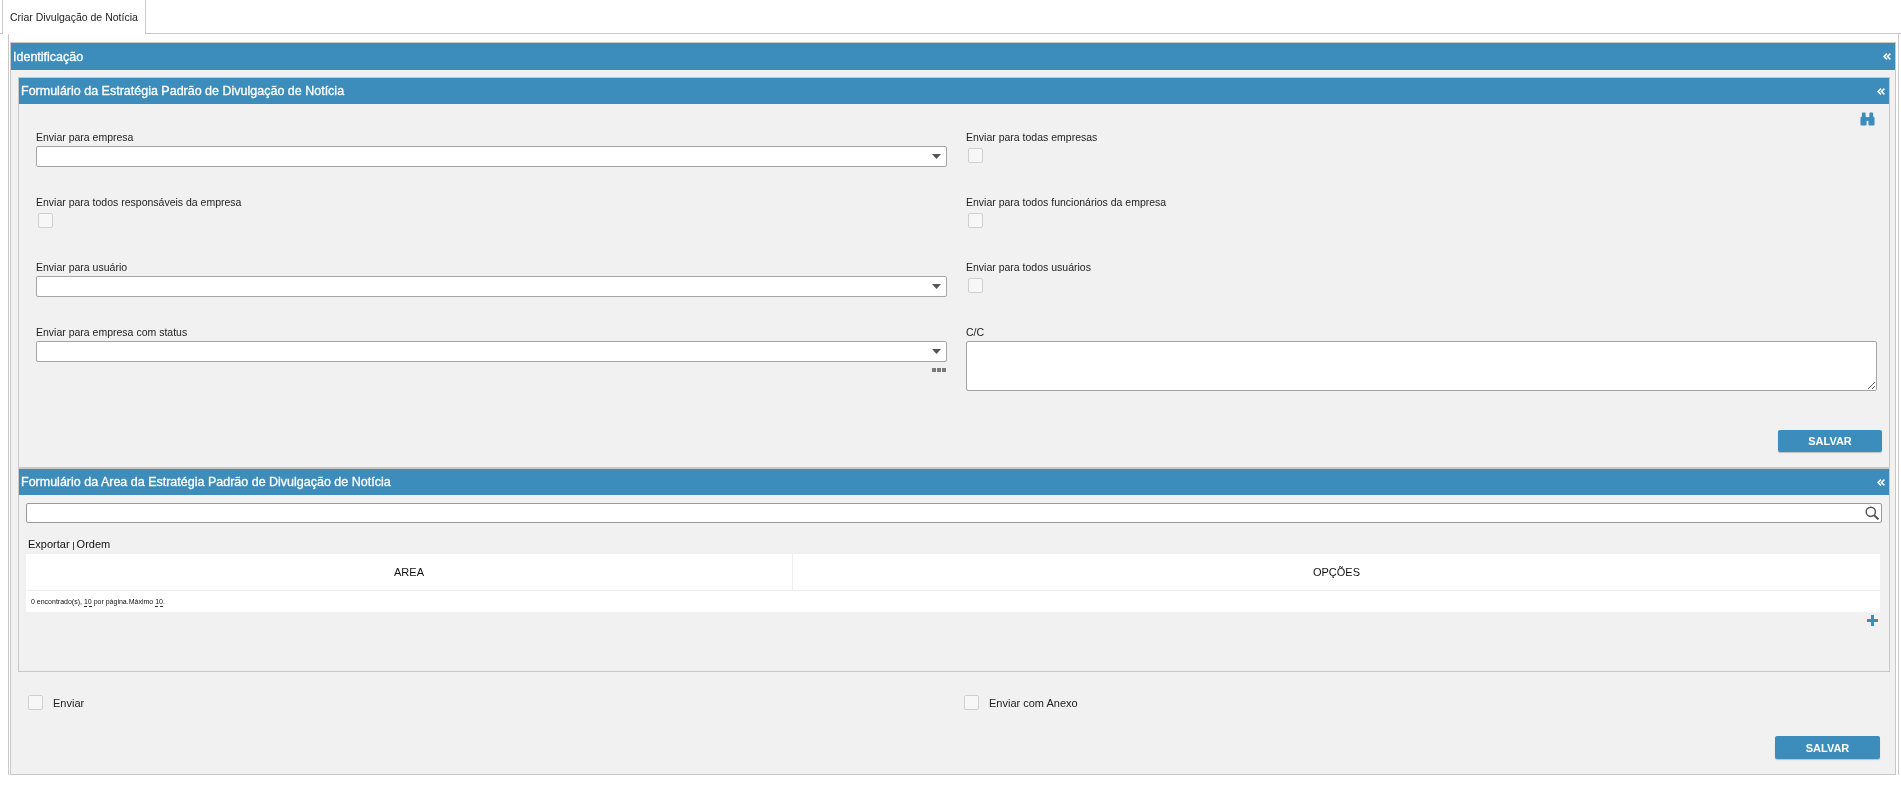 This screenshot has height=785, width=1901. Describe the element at coordinates (74, 17) in the screenshot. I see `page-tab: Criar Divulgação de Notícia` at that location.